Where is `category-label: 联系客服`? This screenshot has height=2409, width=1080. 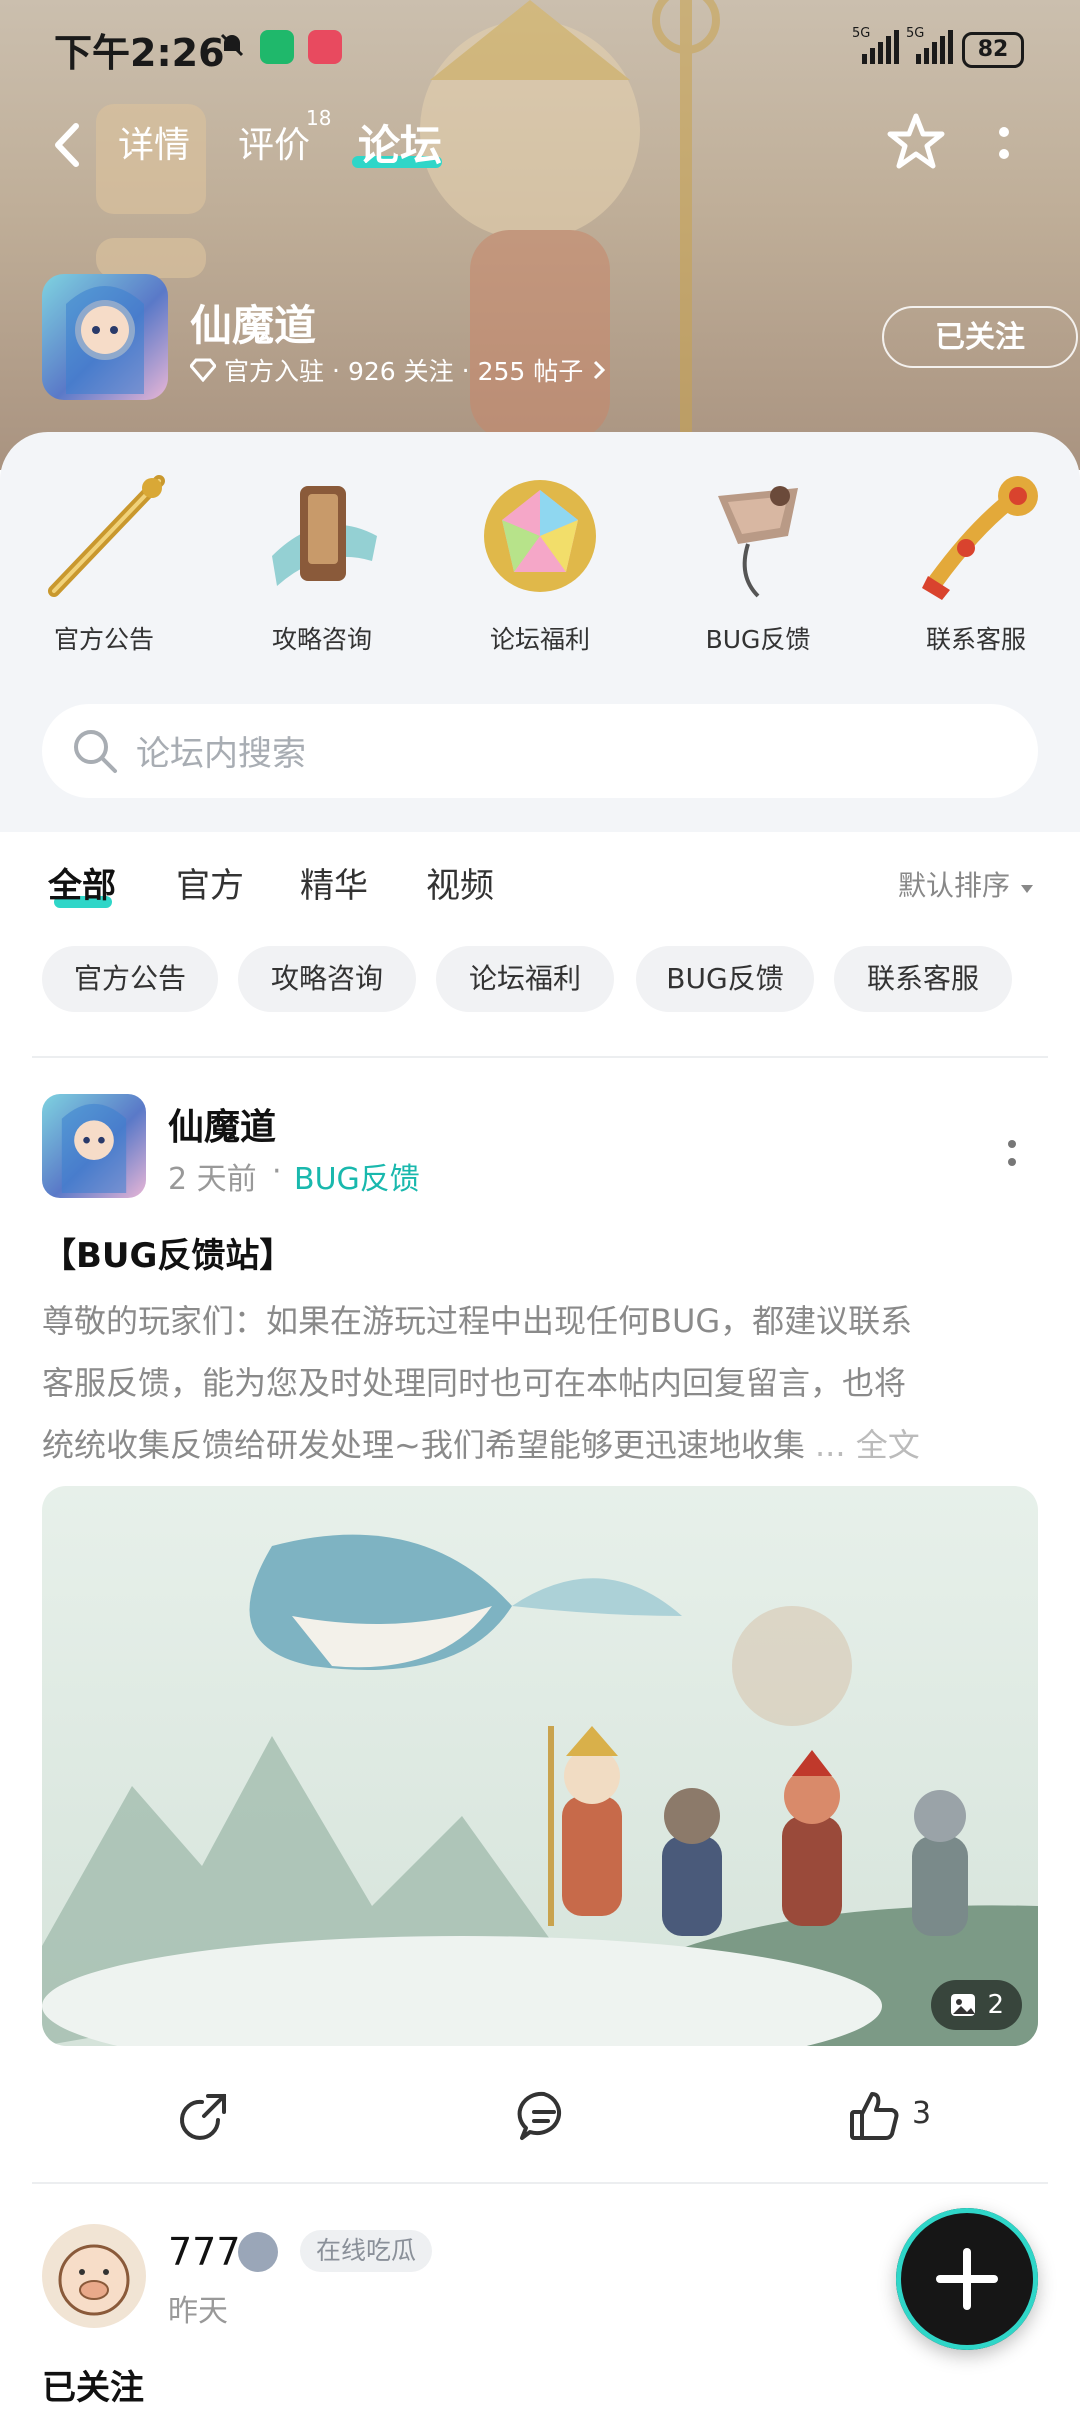
category-label: 联系客服 is located at coordinates (975, 639).